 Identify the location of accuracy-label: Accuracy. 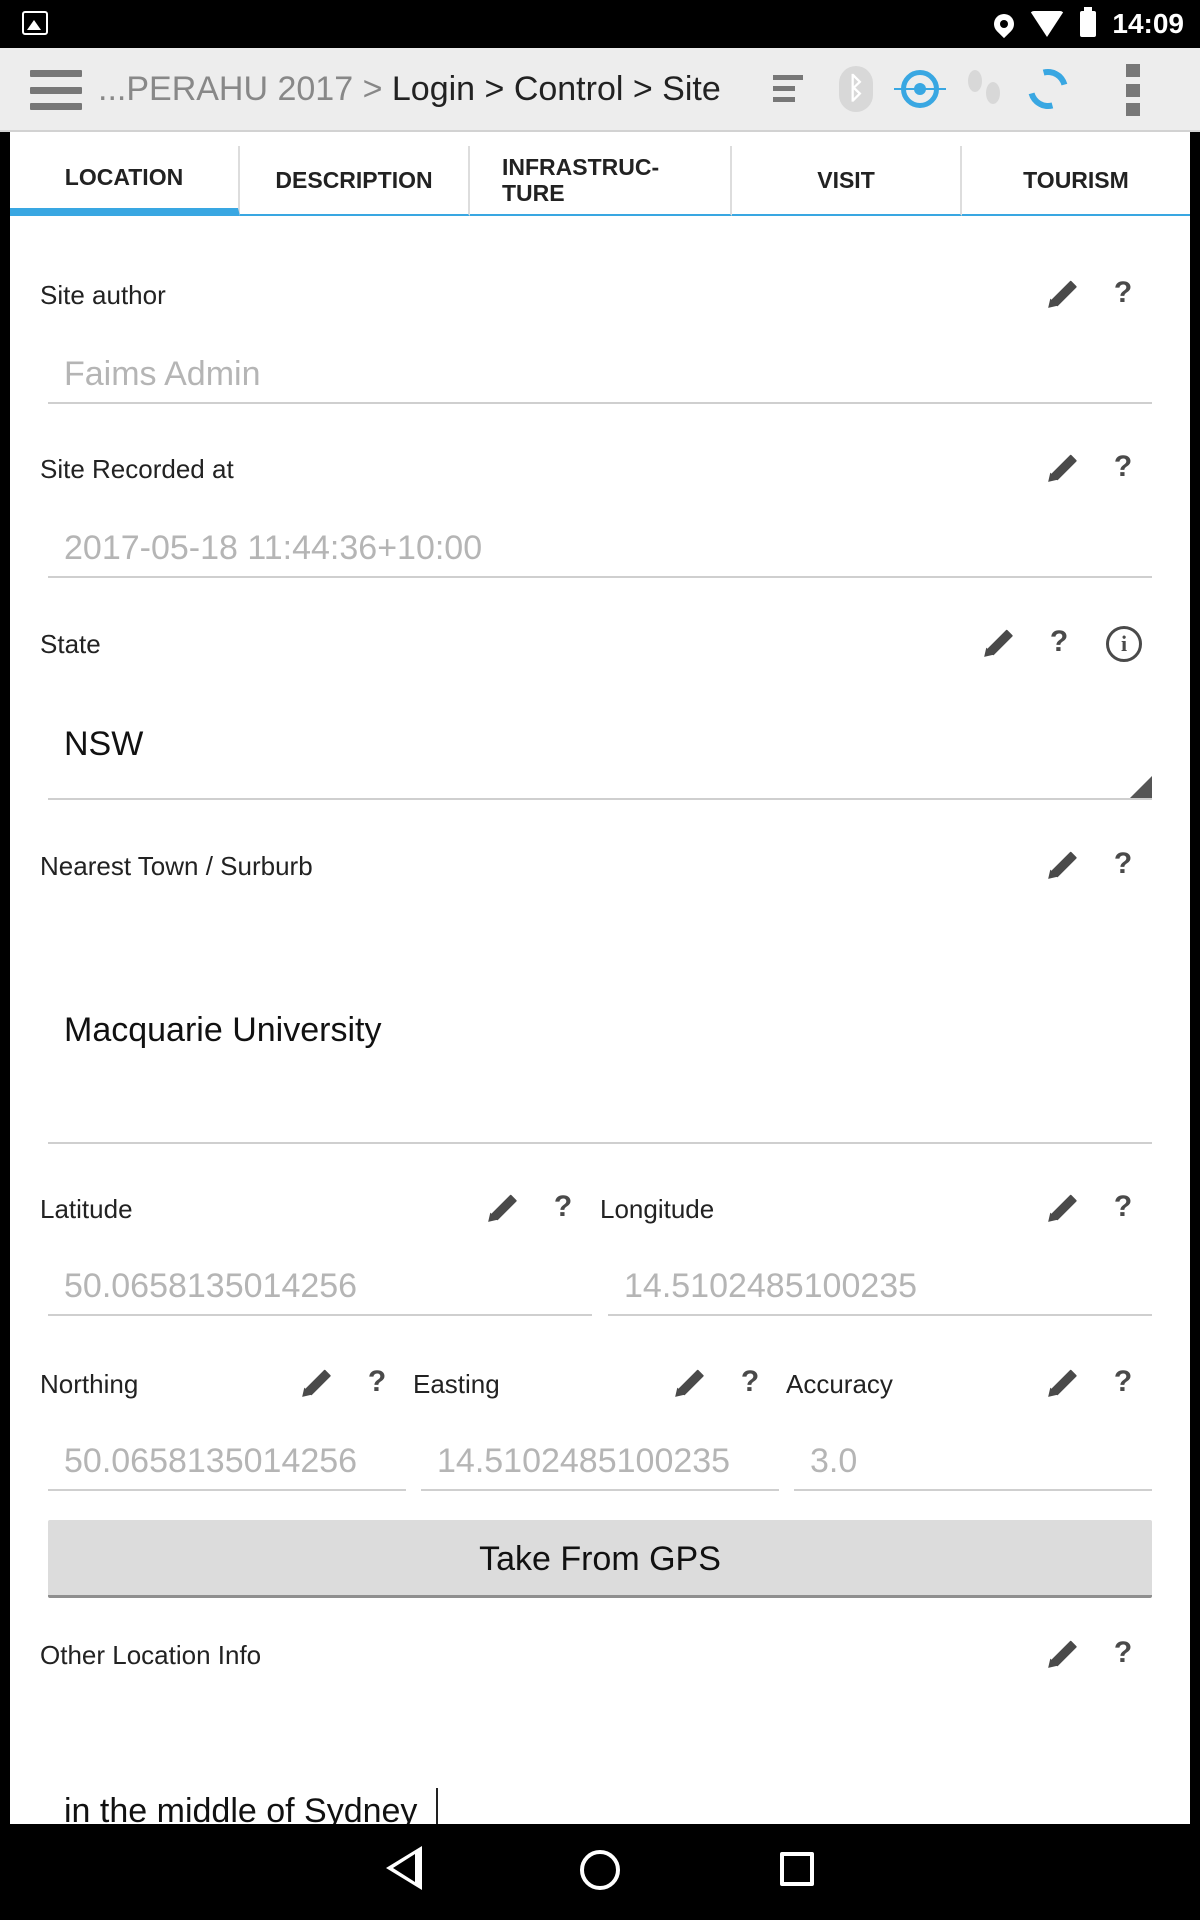
(839, 1384).